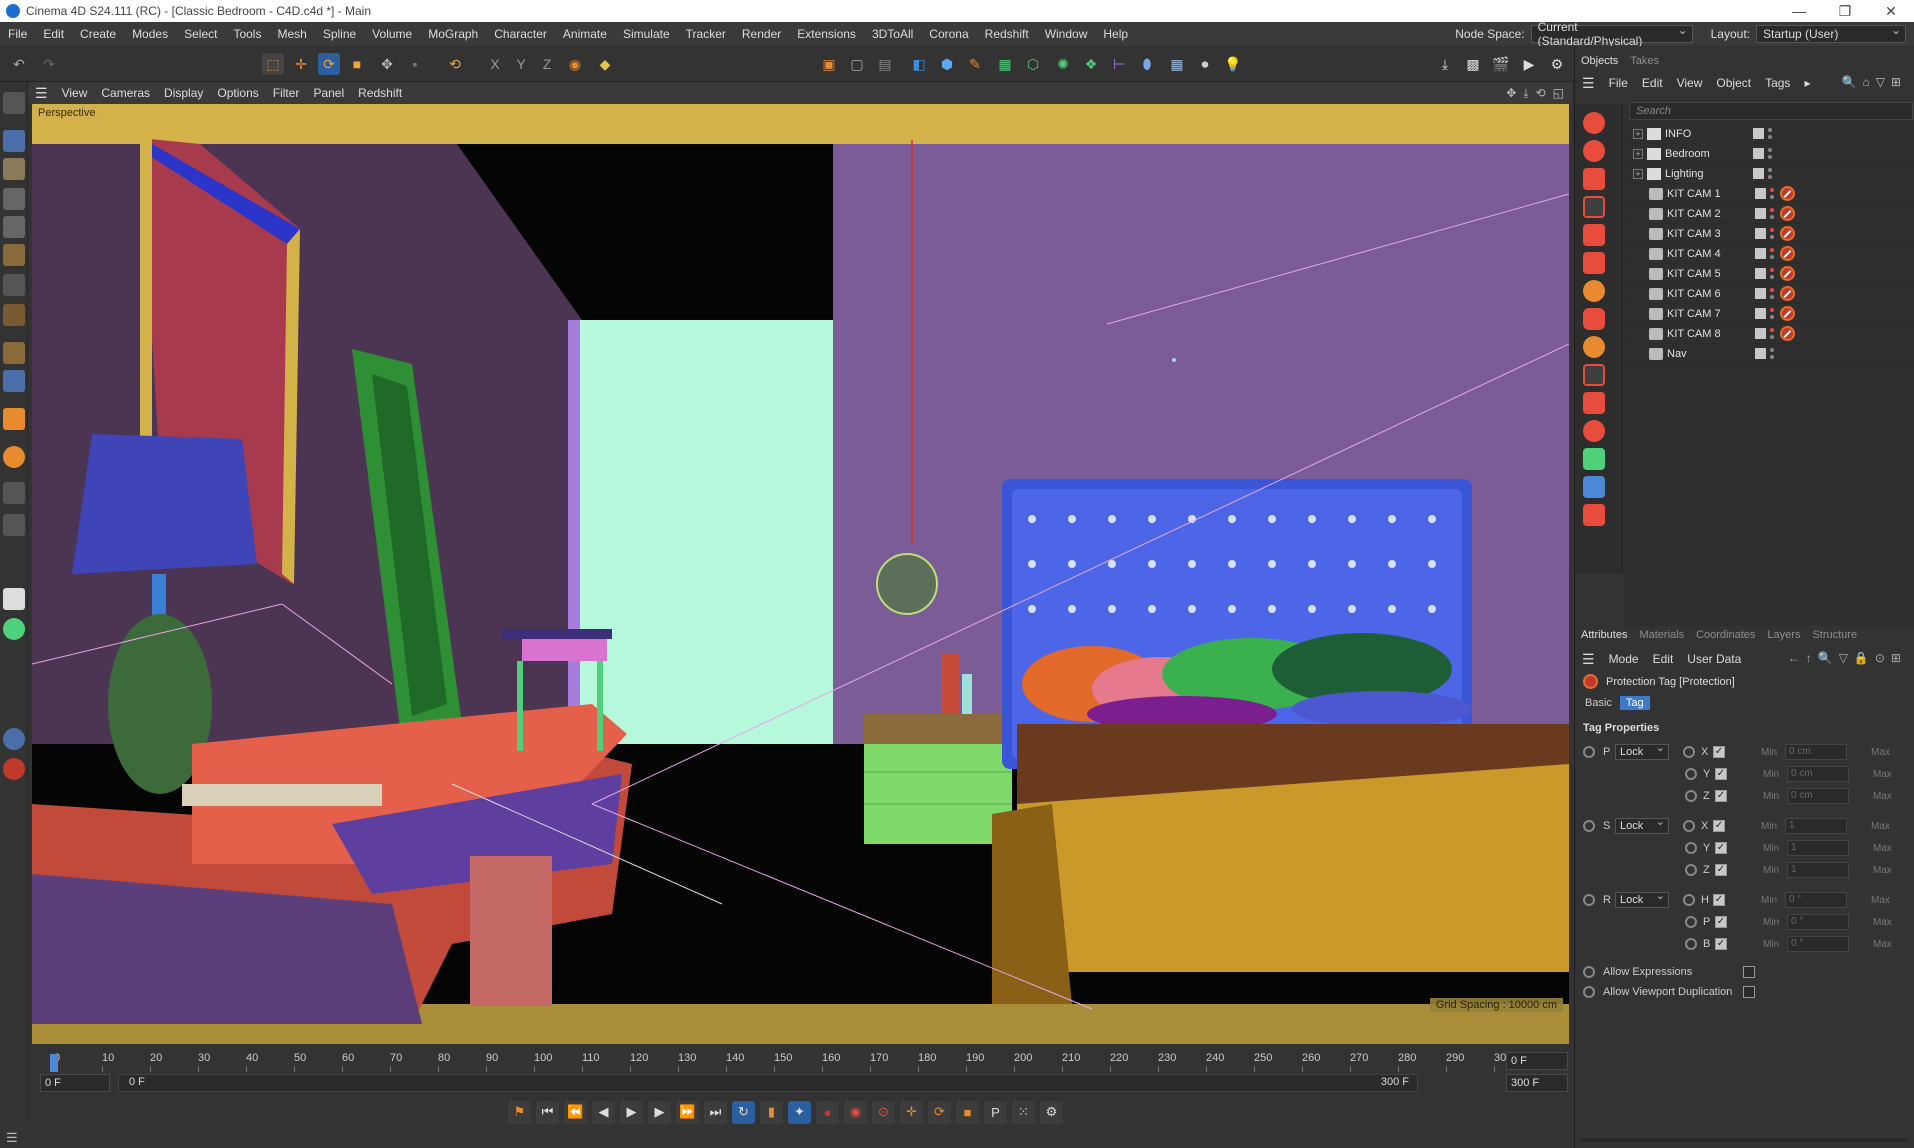  I want to click on menu-spline: Spline, so click(339, 34).